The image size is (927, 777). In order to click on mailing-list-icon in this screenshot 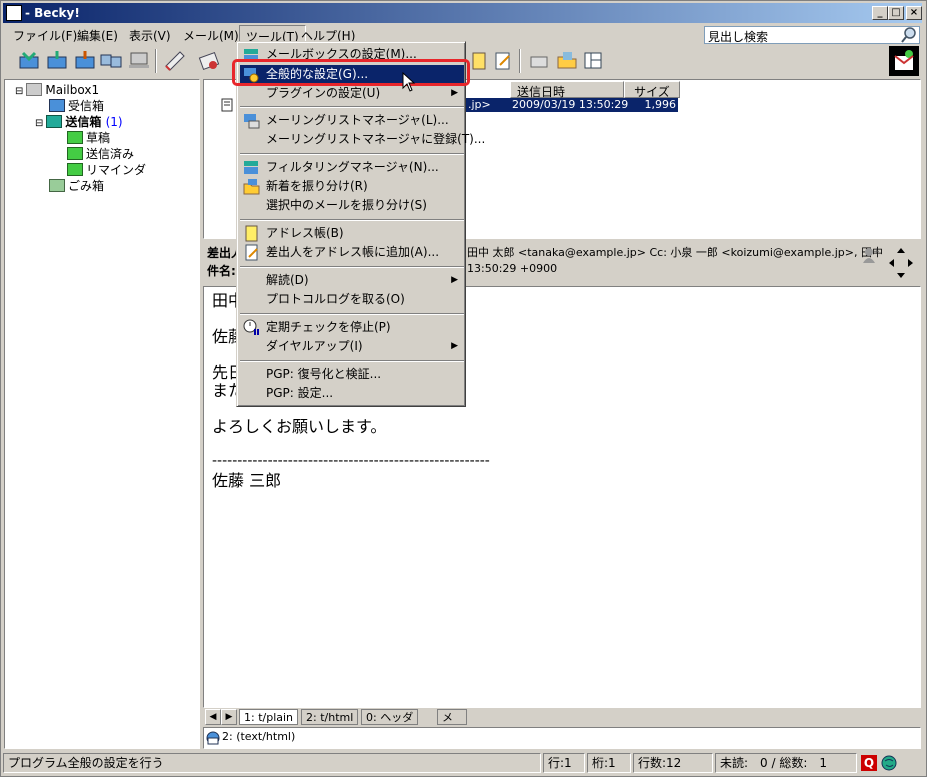, I will do `click(251, 120)`.